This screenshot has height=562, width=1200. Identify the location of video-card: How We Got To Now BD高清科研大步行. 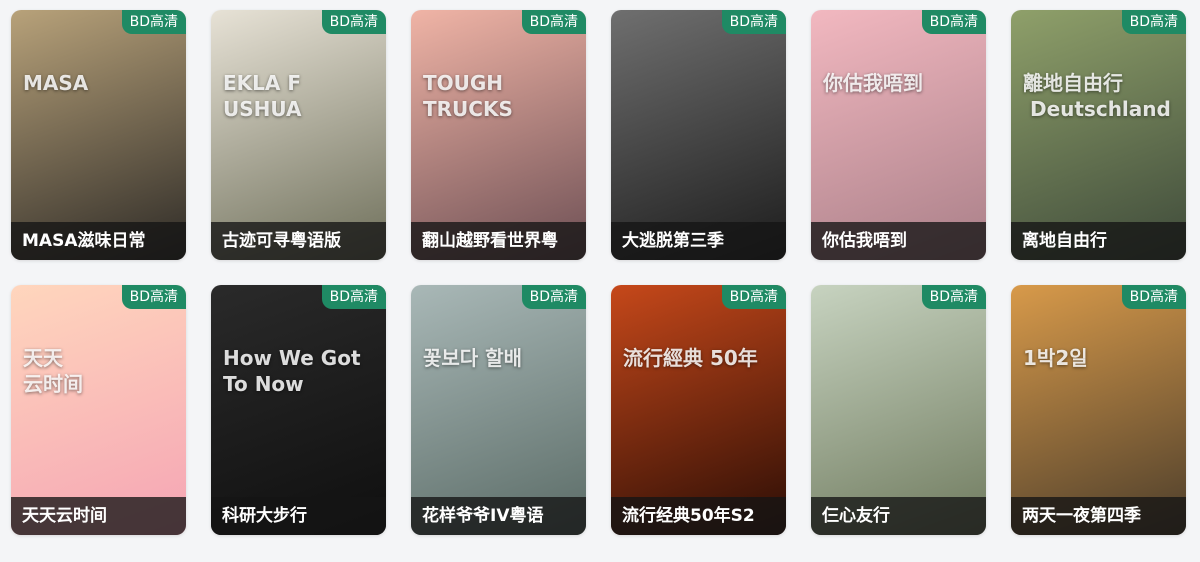
(298, 410).